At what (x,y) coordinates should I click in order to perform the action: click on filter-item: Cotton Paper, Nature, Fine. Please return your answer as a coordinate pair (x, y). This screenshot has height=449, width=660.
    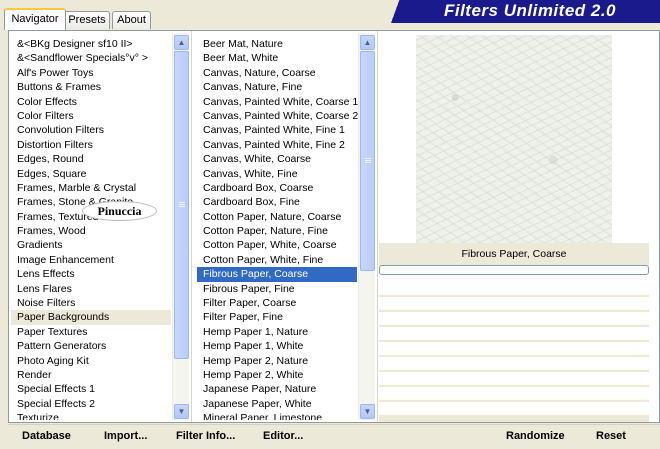
    Looking at the image, I should click on (277, 231).